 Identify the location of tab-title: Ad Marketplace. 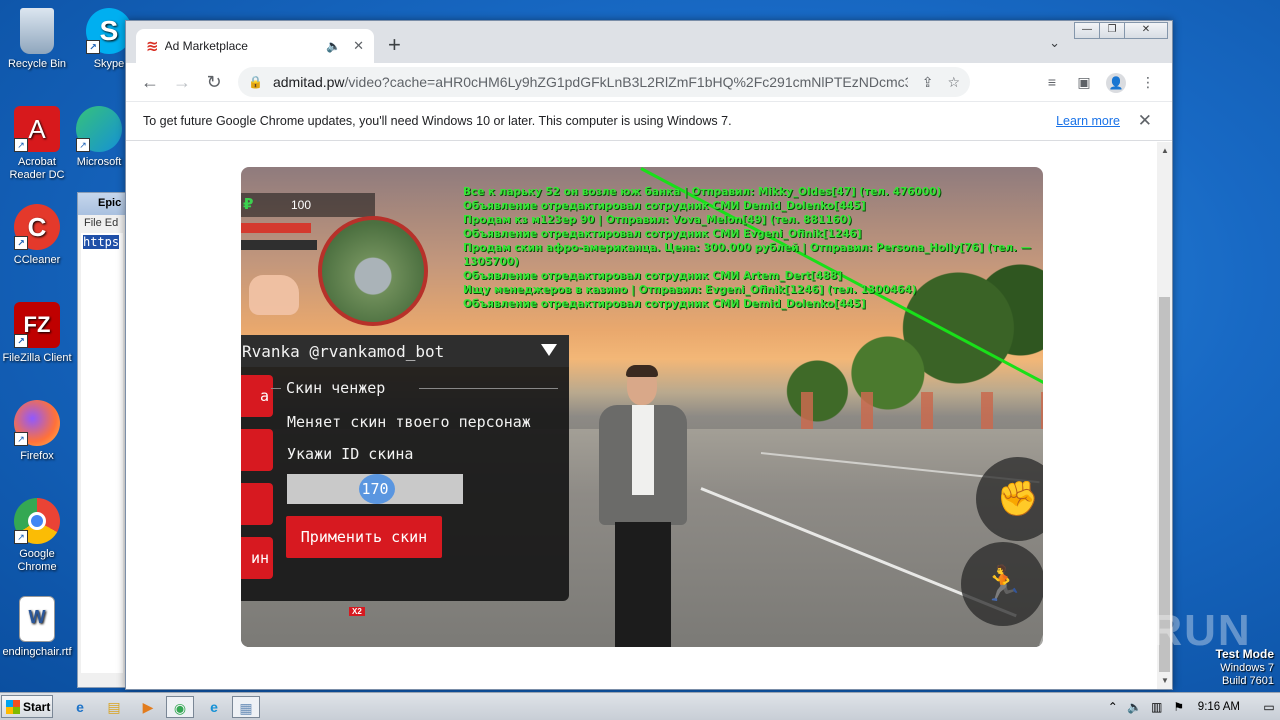
(206, 46).